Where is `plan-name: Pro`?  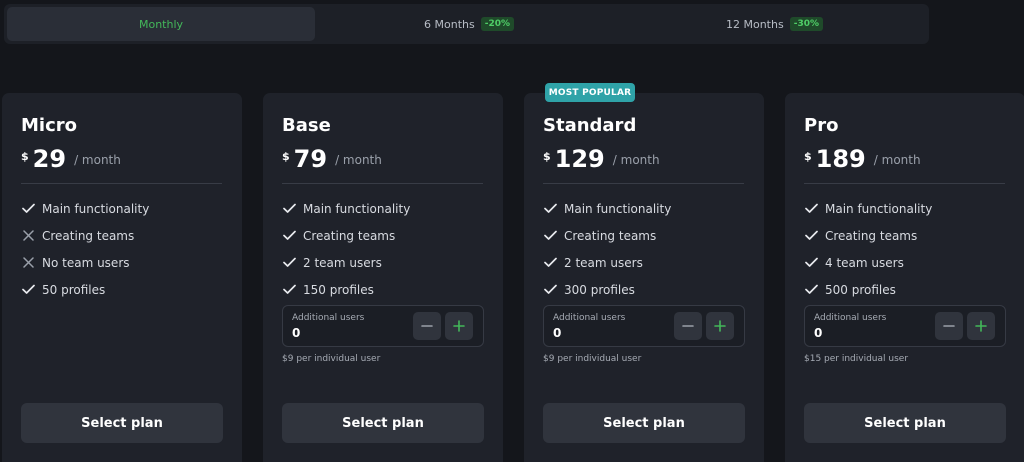 plan-name: Pro is located at coordinates (821, 125).